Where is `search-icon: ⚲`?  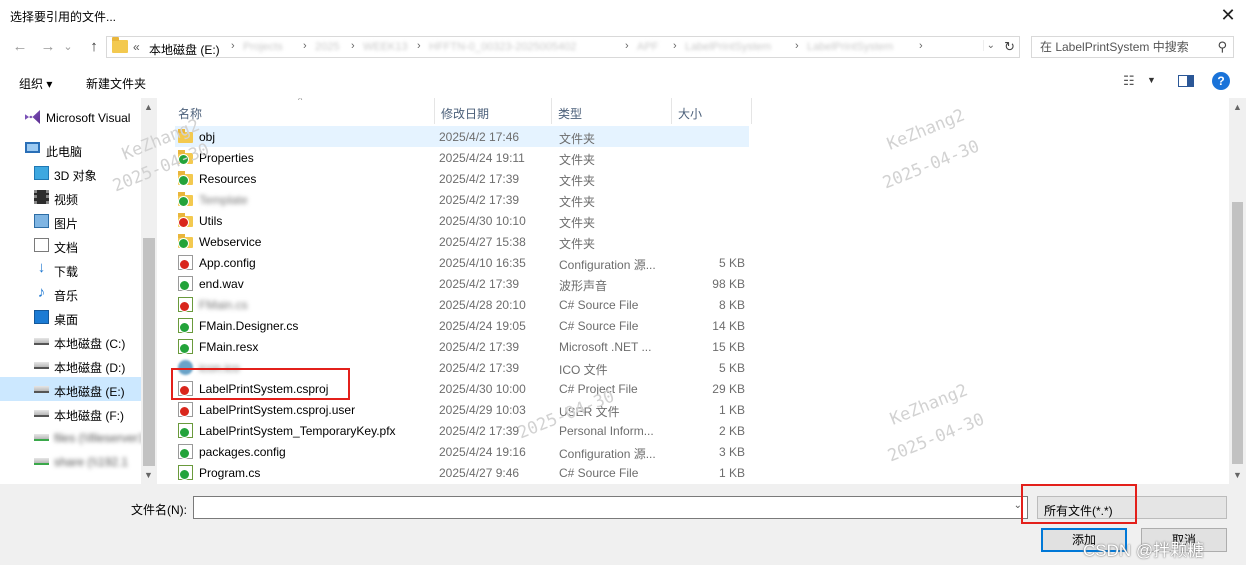
search-icon: ⚲ is located at coordinates (1222, 47).